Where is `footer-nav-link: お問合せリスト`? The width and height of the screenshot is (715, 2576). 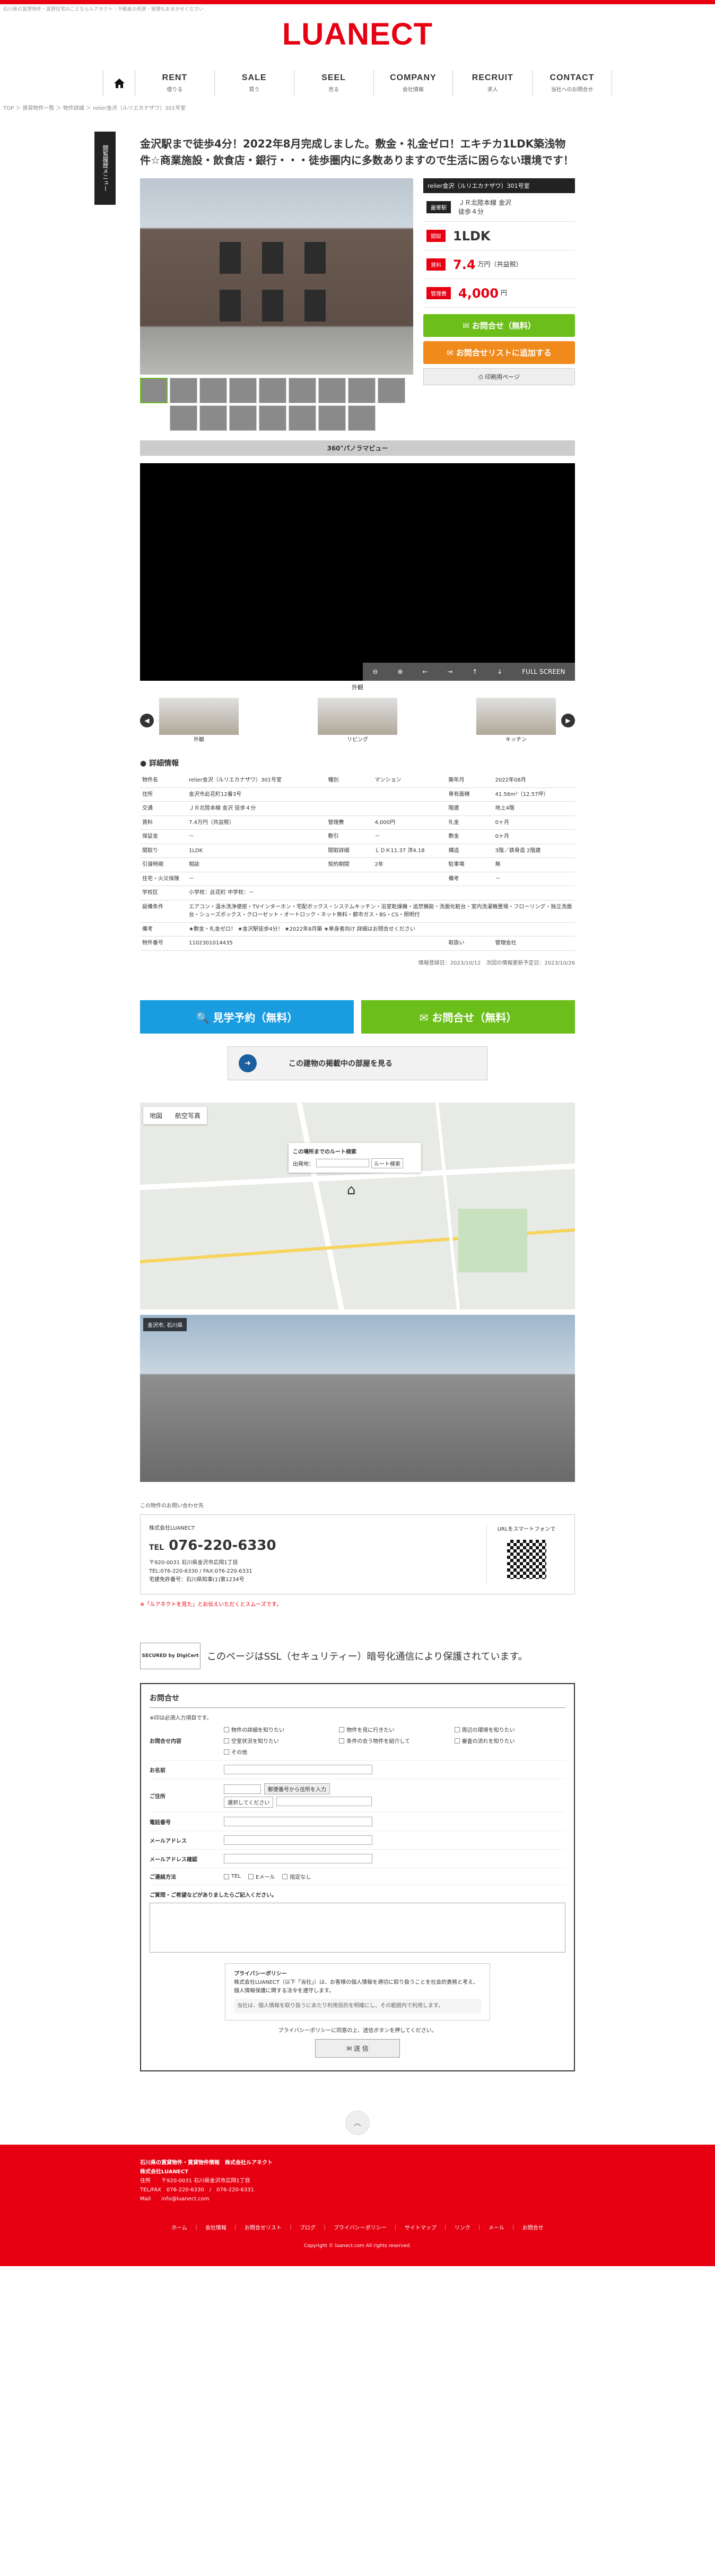 footer-nav-link: お問合せリスト is located at coordinates (263, 2228).